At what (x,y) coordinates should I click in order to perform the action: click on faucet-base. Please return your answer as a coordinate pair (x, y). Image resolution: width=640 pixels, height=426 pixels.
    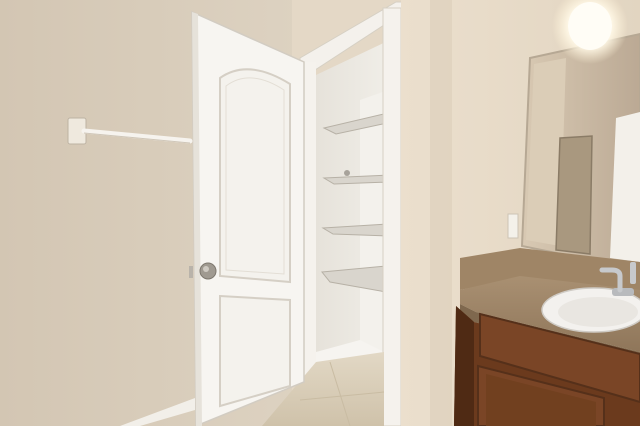
    Looking at the image, I should click on (623, 292).